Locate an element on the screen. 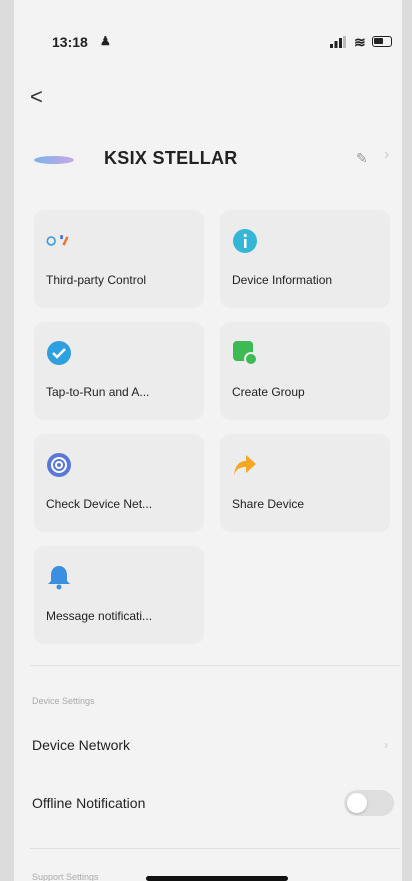 Image resolution: width=412 pixels, height=881 pixels. group-icon is located at coordinates (245, 353).